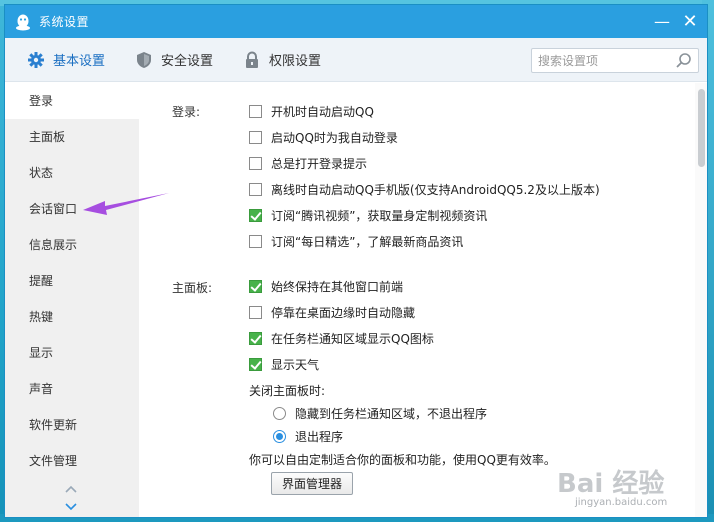 The width and height of the screenshot is (714, 522). What do you see at coordinates (332, 312) in the screenshot?
I see `option-auto-hide: 停靠在桌面边缘时自动隐藏` at bounding box center [332, 312].